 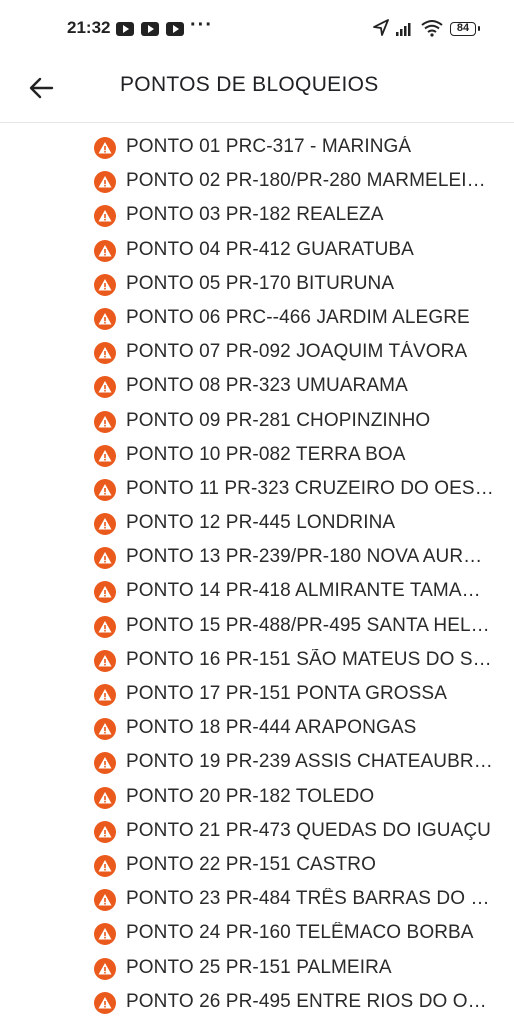 What do you see at coordinates (271, 728) in the screenshot?
I see `list-item-label: PONTO 18 PR-444 ARAPONGAS` at bounding box center [271, 728].